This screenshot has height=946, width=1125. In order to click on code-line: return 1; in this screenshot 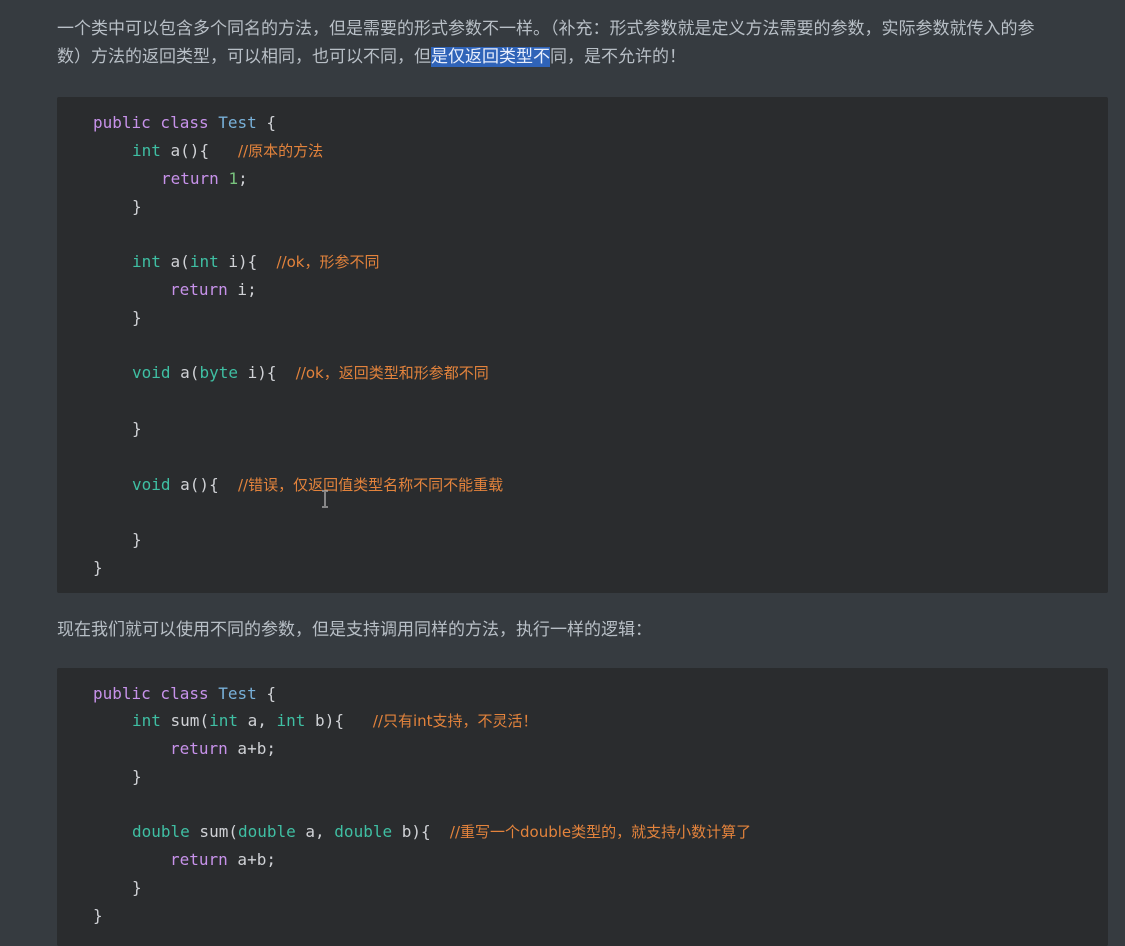, I will do `click(204, 179)`.